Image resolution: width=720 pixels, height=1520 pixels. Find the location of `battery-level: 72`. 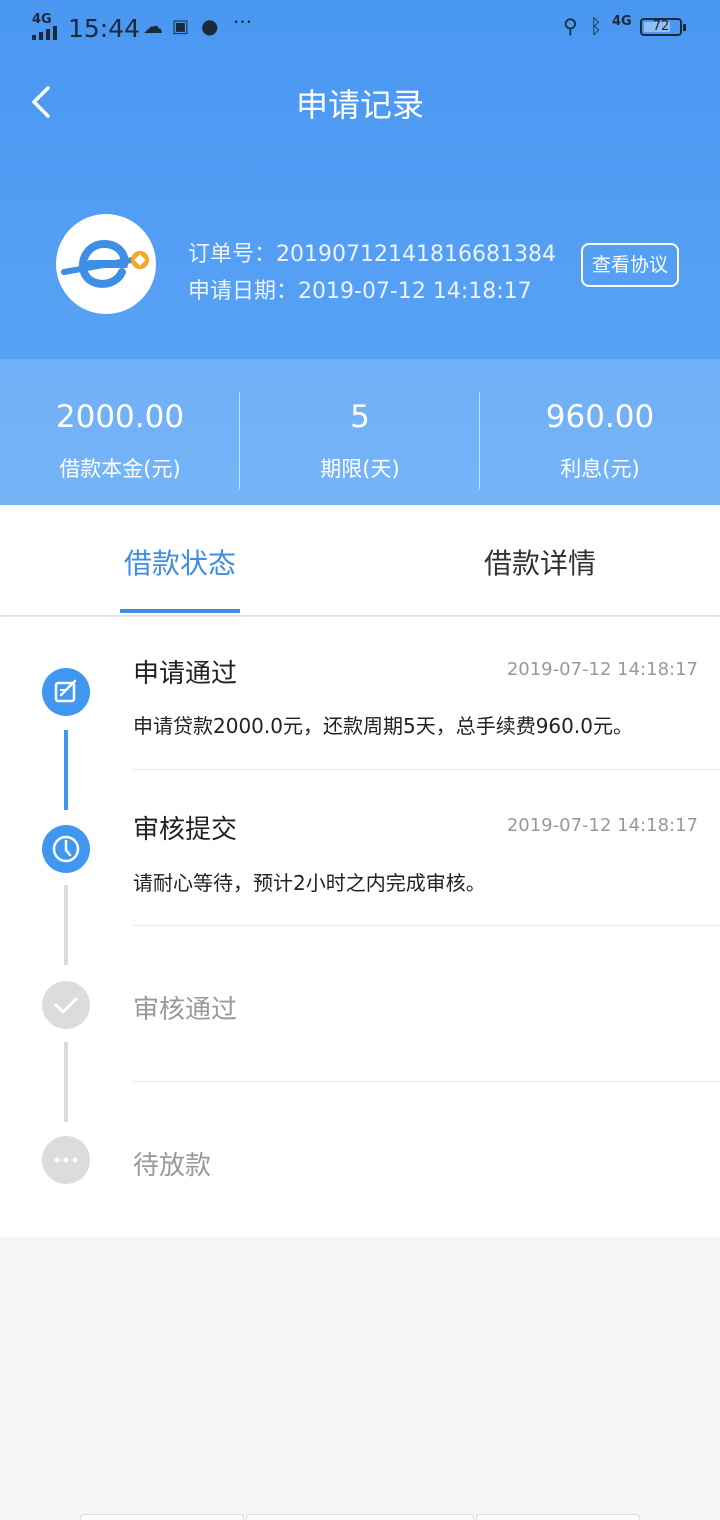

battery-level: 72 is located at coordinates (661, 26).